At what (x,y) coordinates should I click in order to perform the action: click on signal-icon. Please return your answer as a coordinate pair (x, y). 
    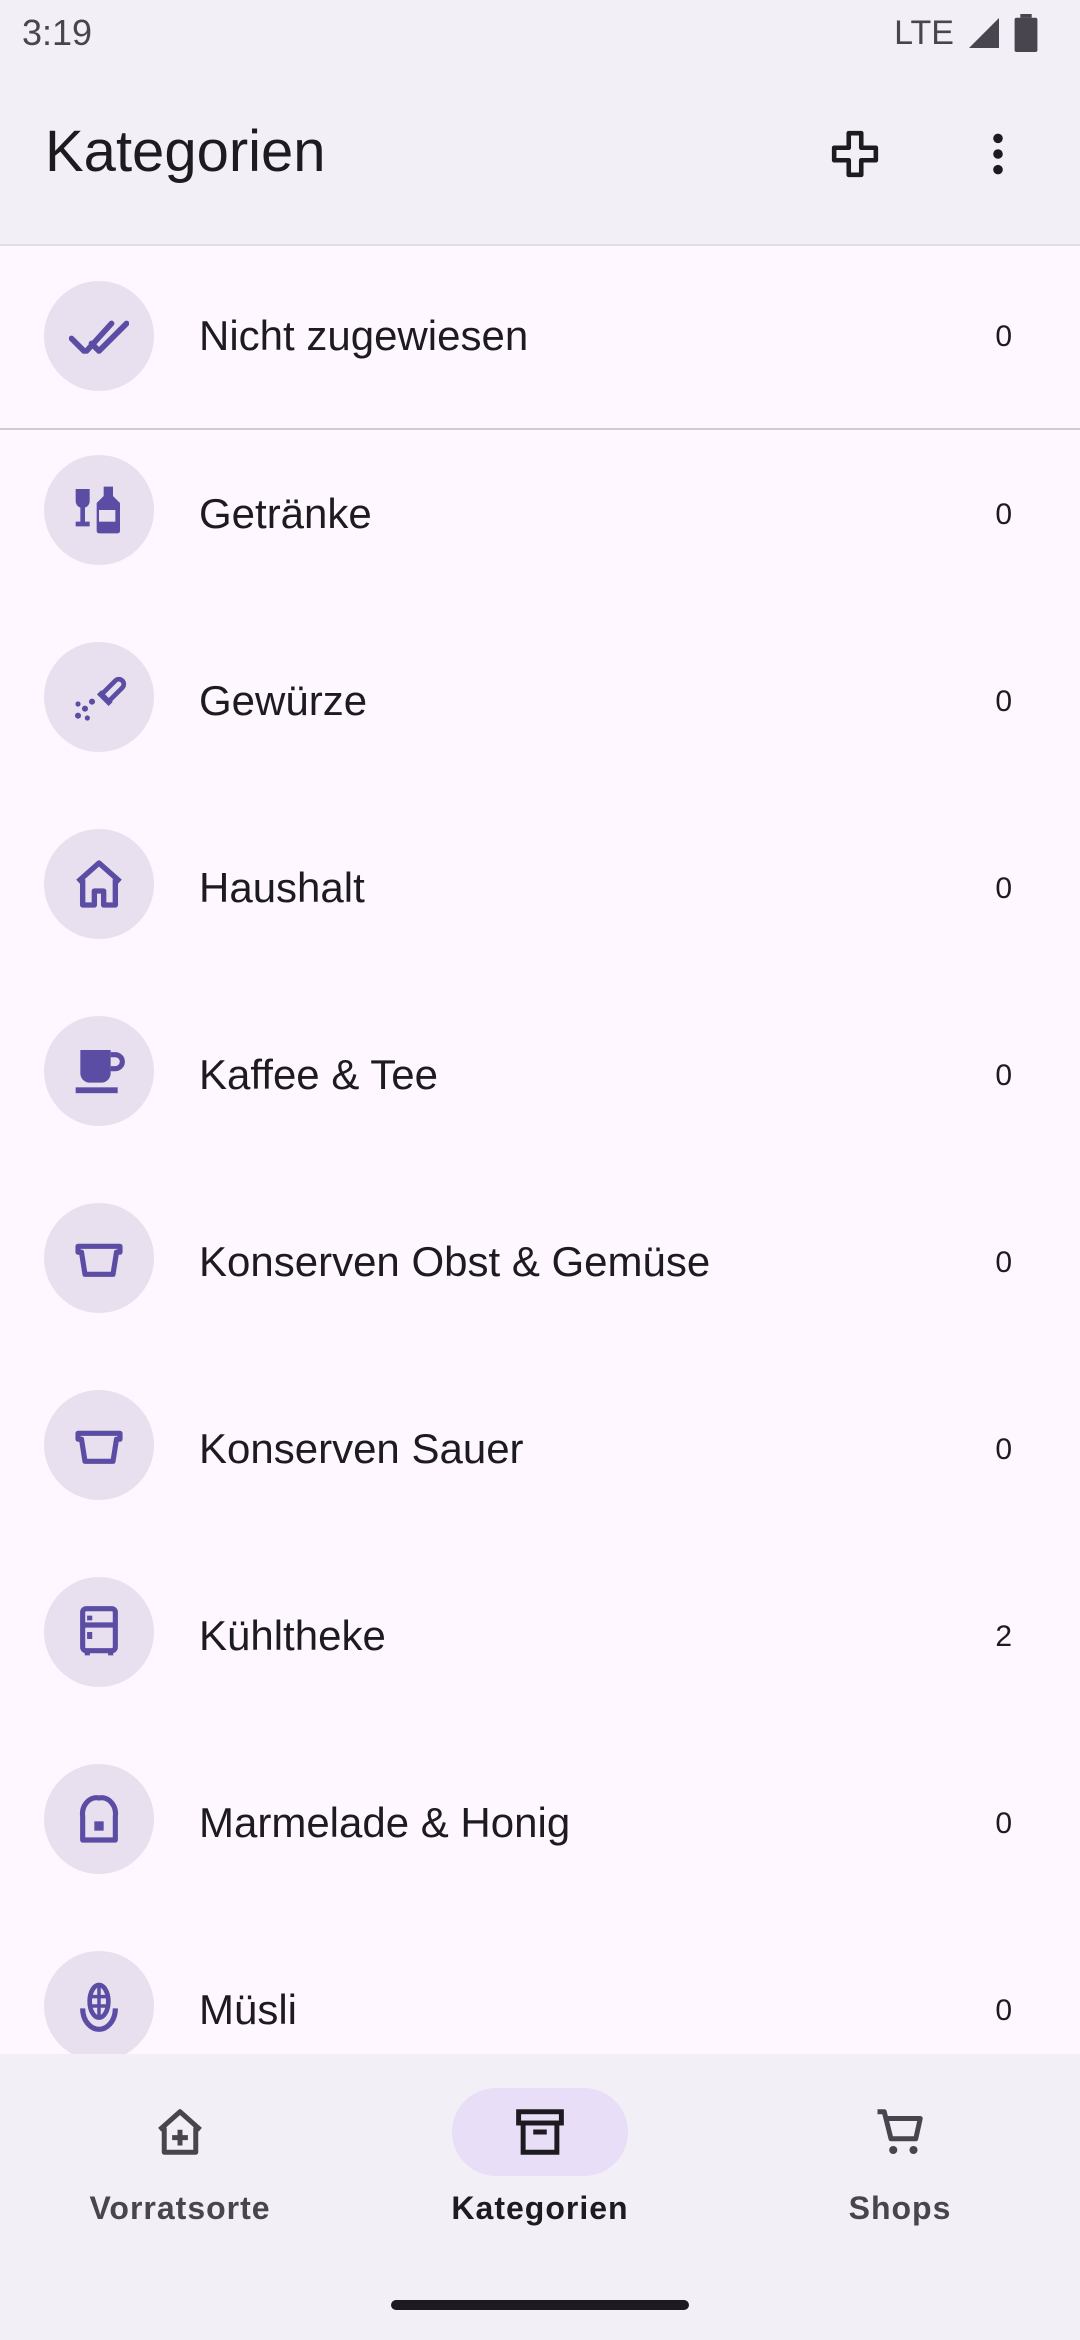
    Looking at the image, I should click on (984, 33).